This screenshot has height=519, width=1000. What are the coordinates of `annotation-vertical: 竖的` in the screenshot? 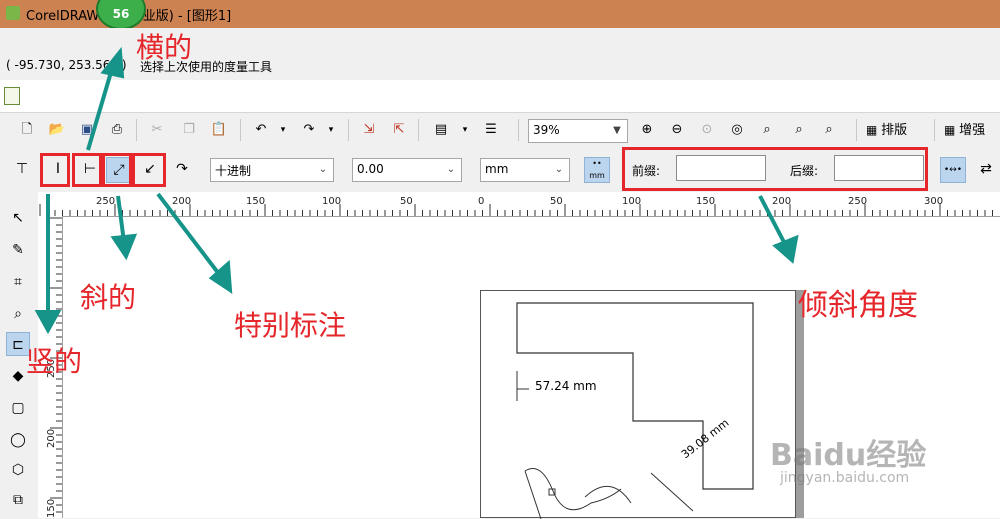 It's located at (54, 361).